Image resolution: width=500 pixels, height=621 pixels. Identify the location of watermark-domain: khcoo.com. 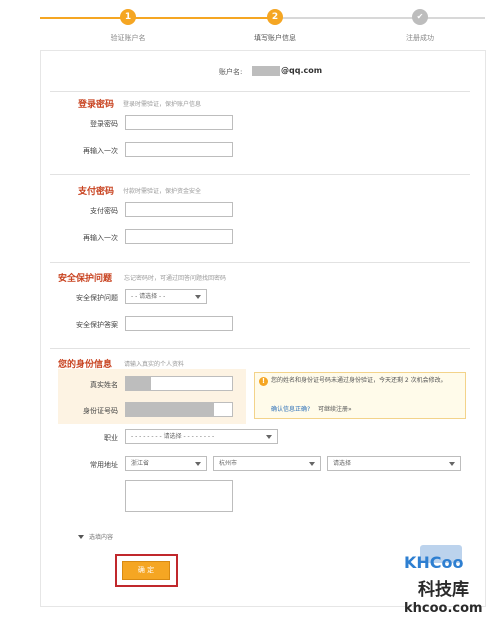
(443, 608).